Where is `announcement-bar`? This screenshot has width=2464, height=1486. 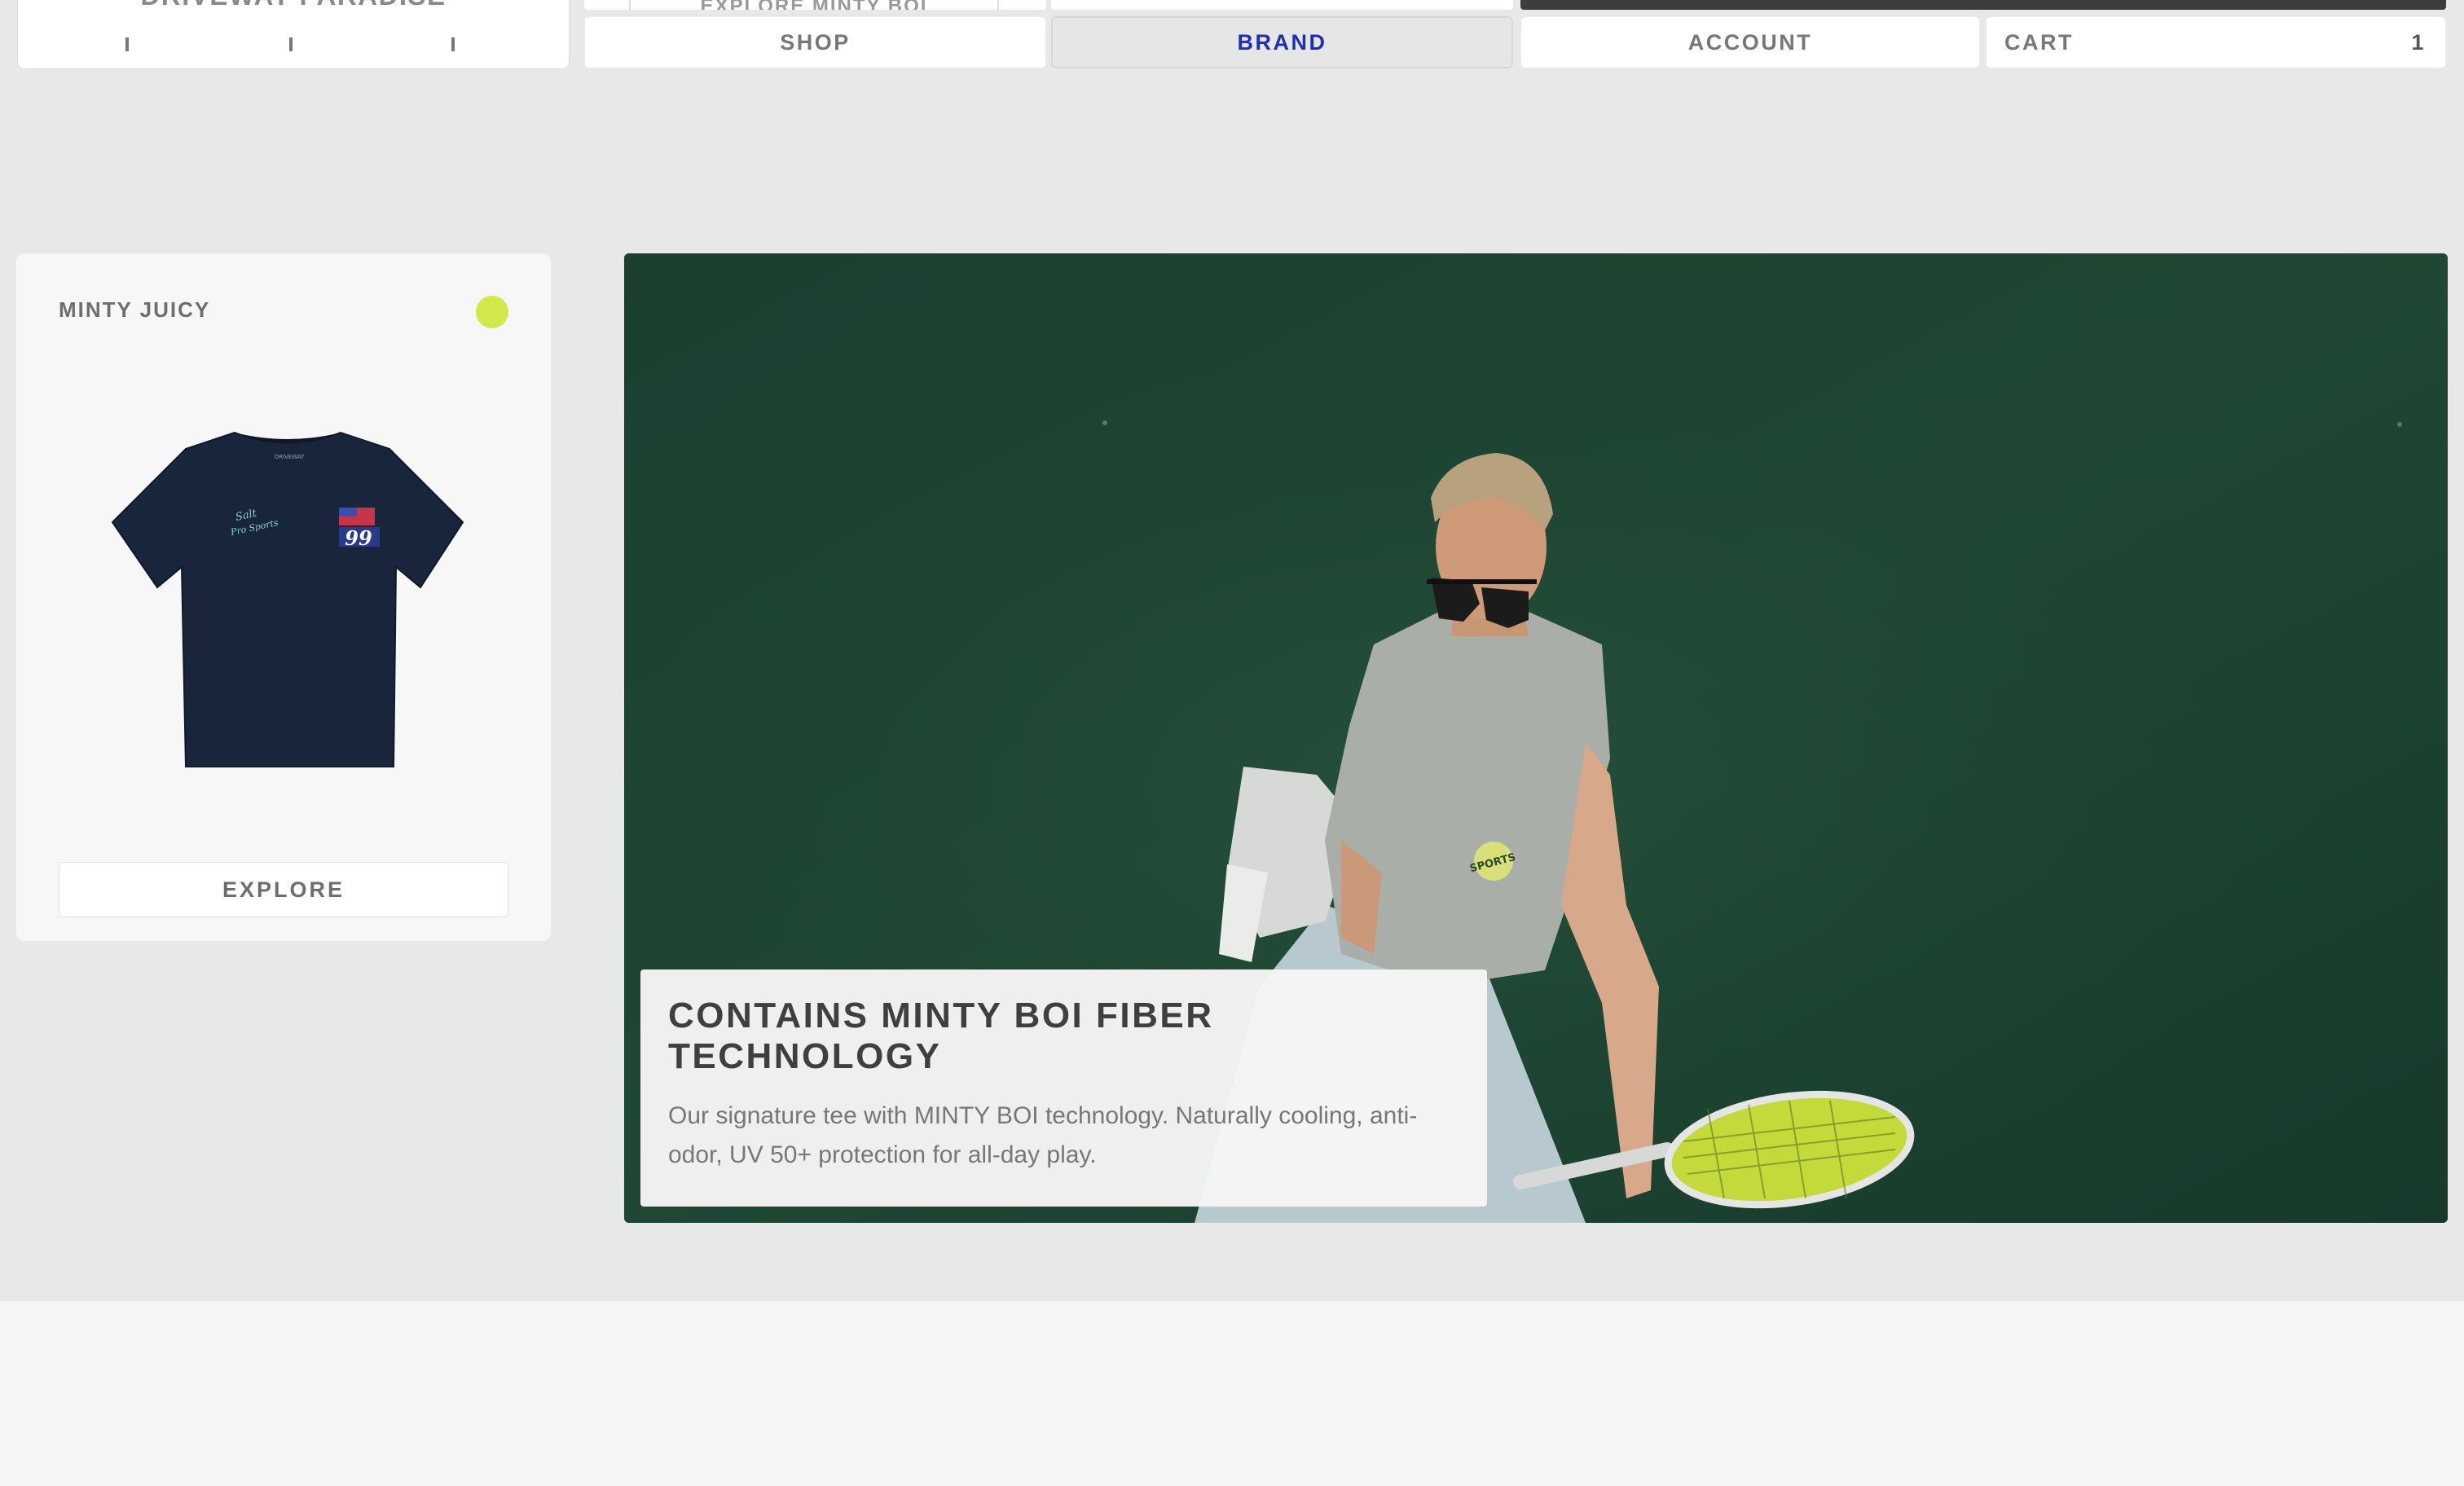
announcement-bar is located at coordinates (1983, 5).